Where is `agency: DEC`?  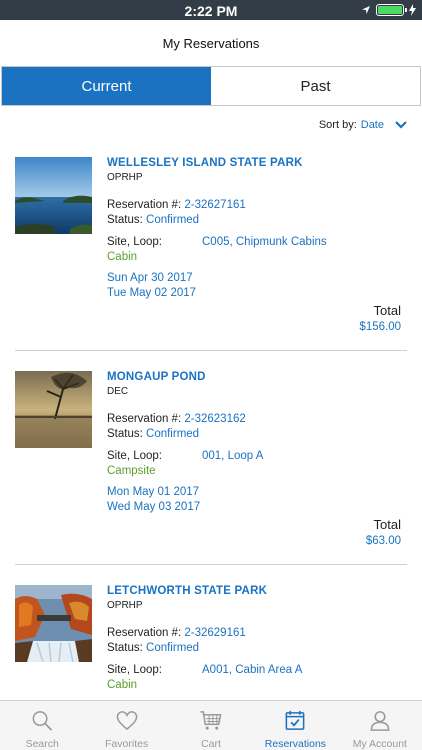
agency: DEC is located at coordinates (118, 391).